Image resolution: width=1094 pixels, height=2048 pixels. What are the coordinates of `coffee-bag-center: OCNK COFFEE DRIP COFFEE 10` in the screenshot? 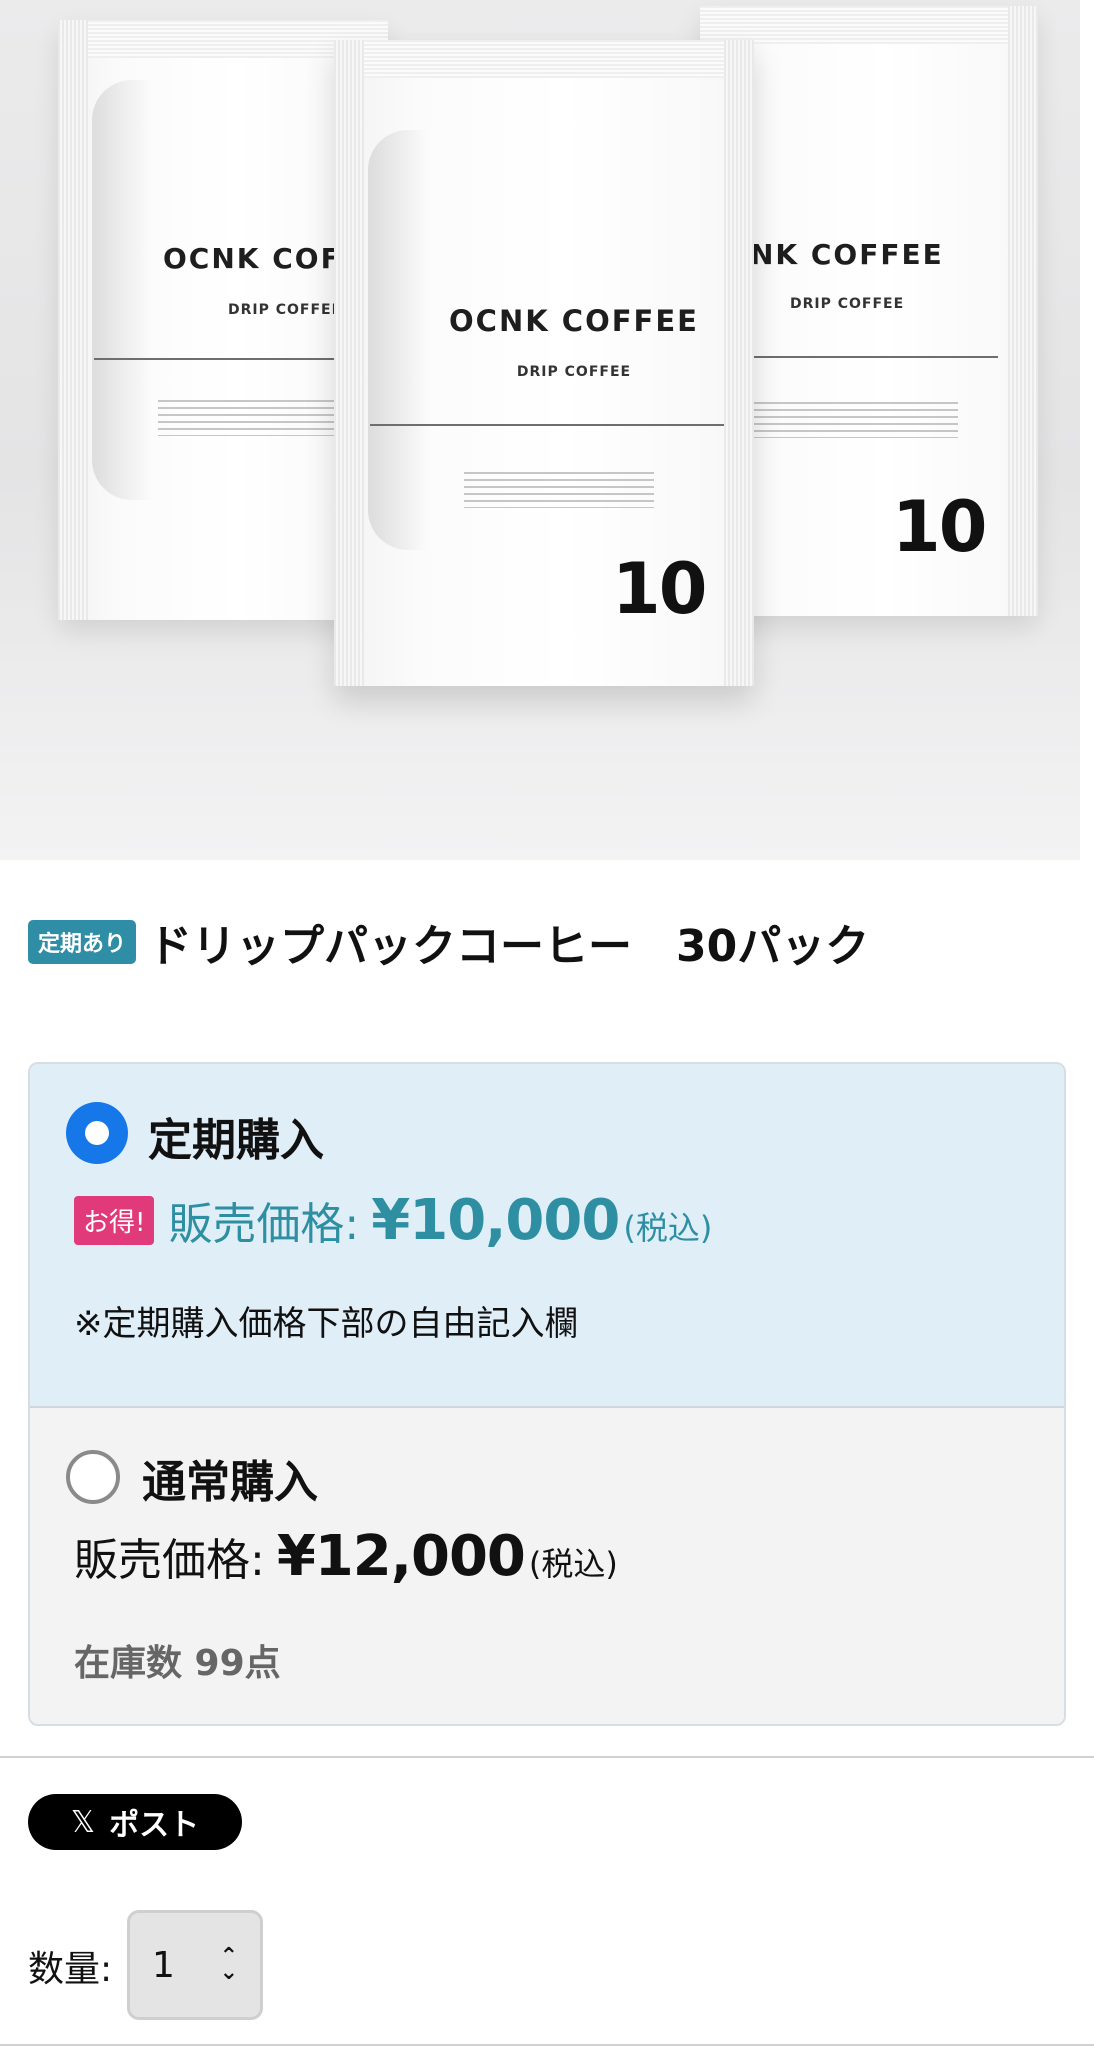 It's located at (544, 363).